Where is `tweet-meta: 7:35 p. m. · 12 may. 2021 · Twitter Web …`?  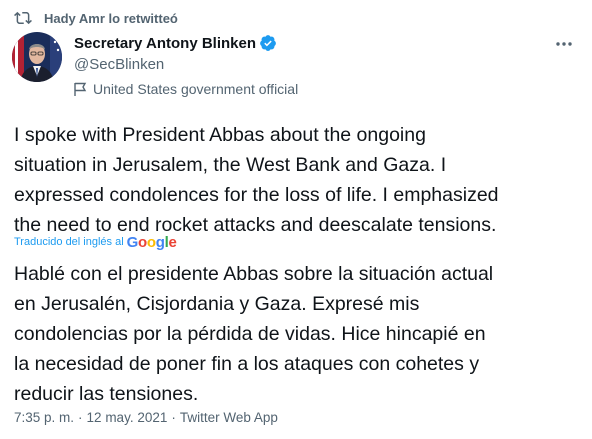 tweet-meta: 7:35 p. m. · 12 may. 2021 · Twitter Web … is located at coordinates (146, 417).